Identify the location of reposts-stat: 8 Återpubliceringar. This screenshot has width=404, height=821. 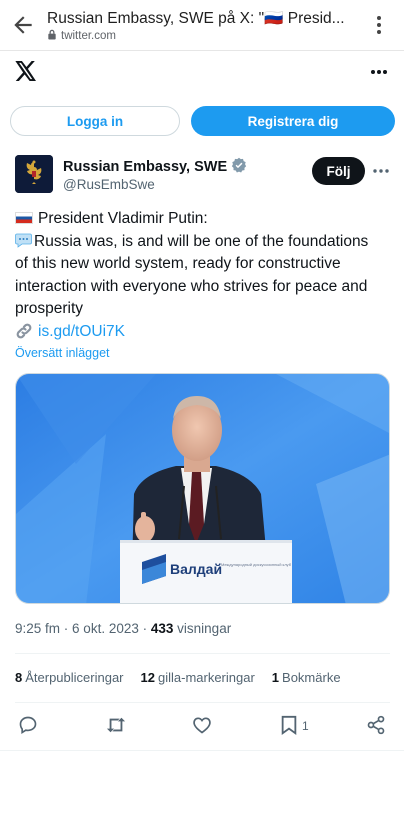
(69, 677).